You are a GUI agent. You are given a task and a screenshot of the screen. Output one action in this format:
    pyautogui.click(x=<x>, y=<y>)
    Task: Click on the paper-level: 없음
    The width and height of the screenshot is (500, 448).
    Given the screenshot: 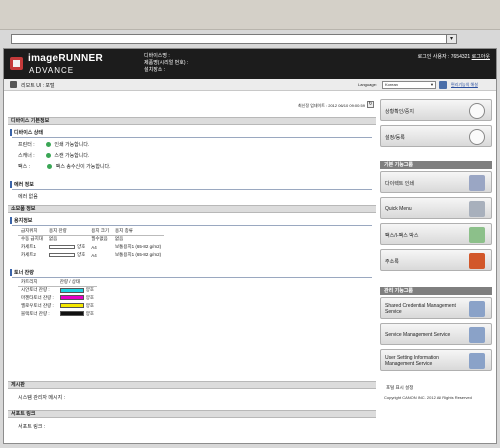 What is the action you would take?
    pyautogui.click(x=53, y=239)
    